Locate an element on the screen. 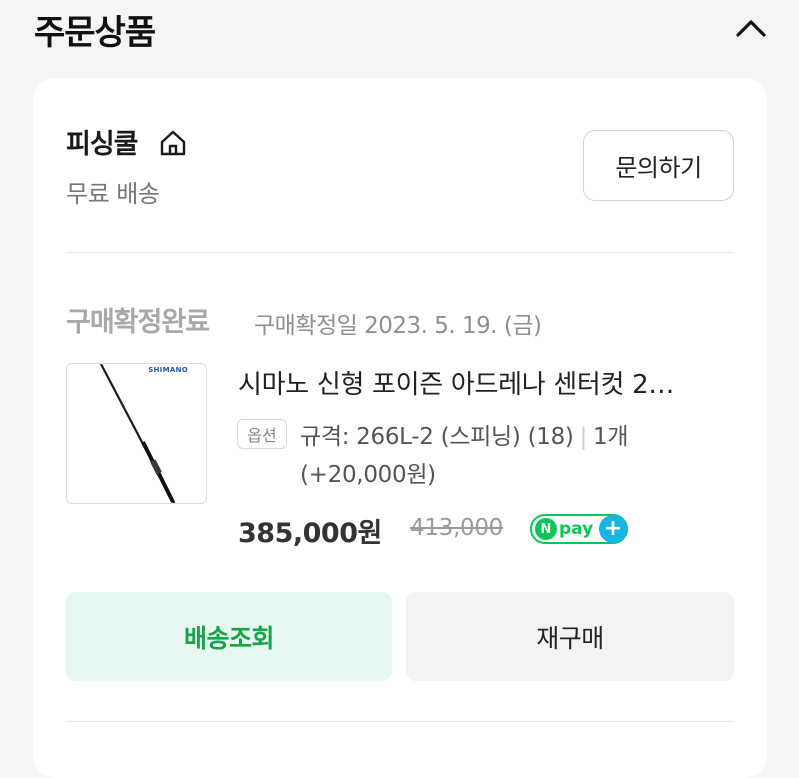 The image size is (799, 778). confirm-date: 구매확정일 2023. 5. 19. (금) is located at coordinates (398, 326).